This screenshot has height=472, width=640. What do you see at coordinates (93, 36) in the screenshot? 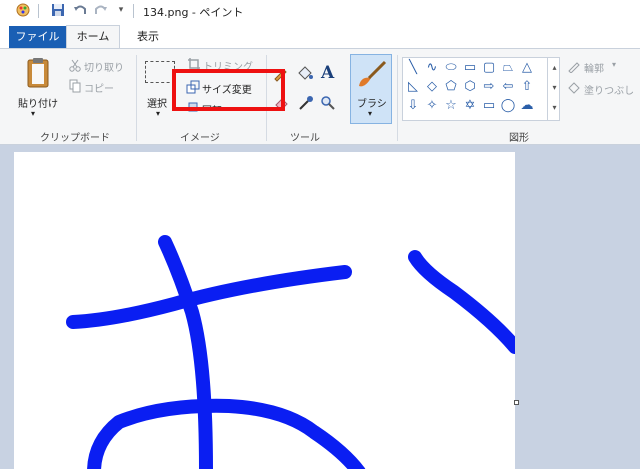
I see `tab-home: ホーム` at bounding box center [93, 36].